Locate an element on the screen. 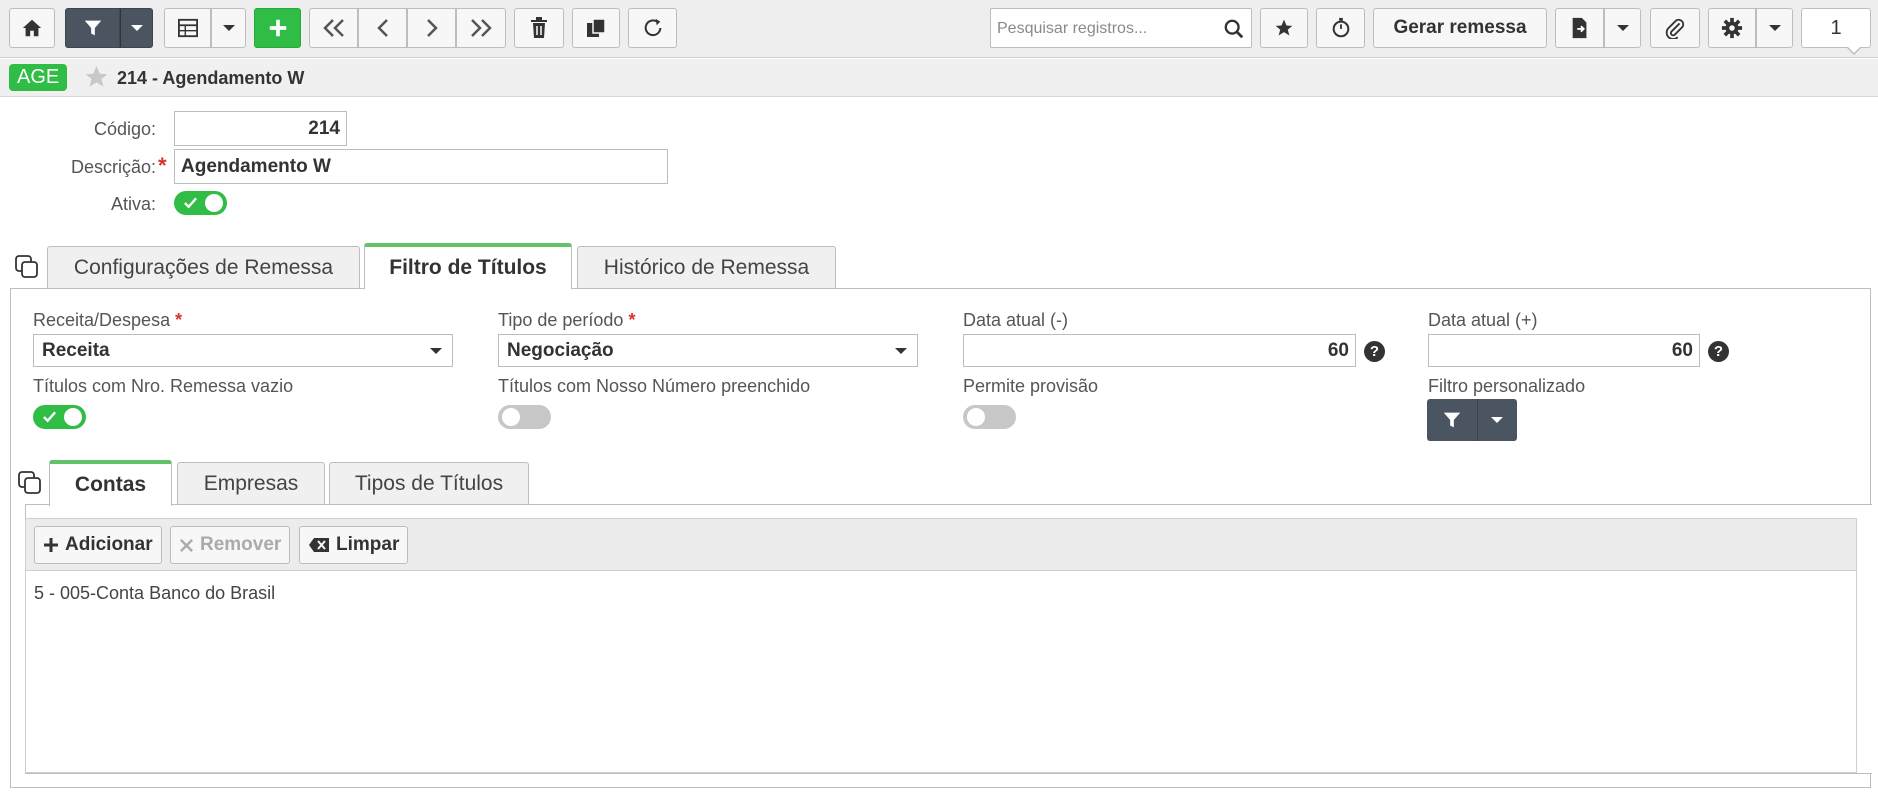  page-number-indicator: 1 is located at coordinates (1836, 28).